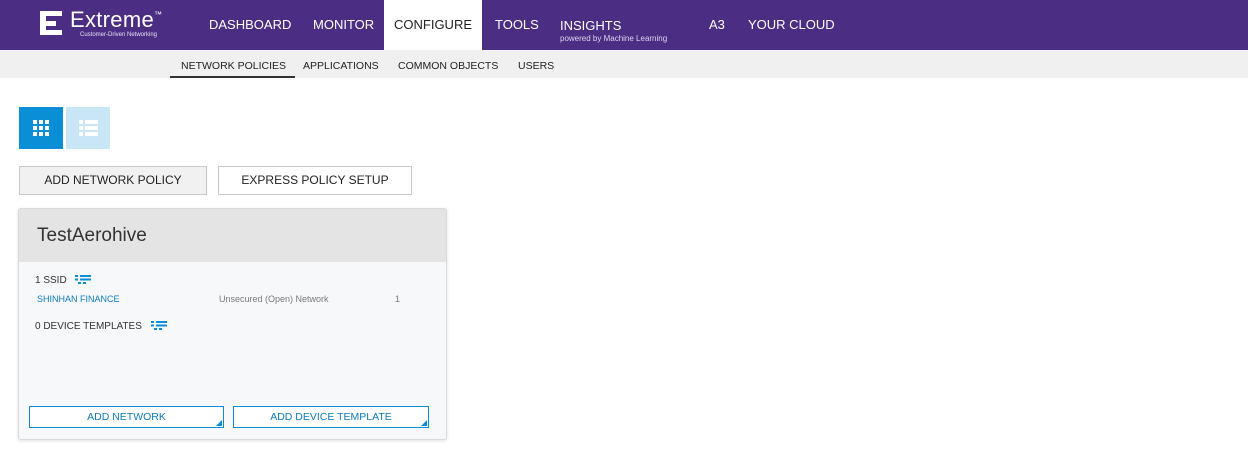  What do you see at coordinates (791, 25) in the screenshot?
I see `nav-your-cloud: YOUR CLOUD` at bounding box center [791, 25].